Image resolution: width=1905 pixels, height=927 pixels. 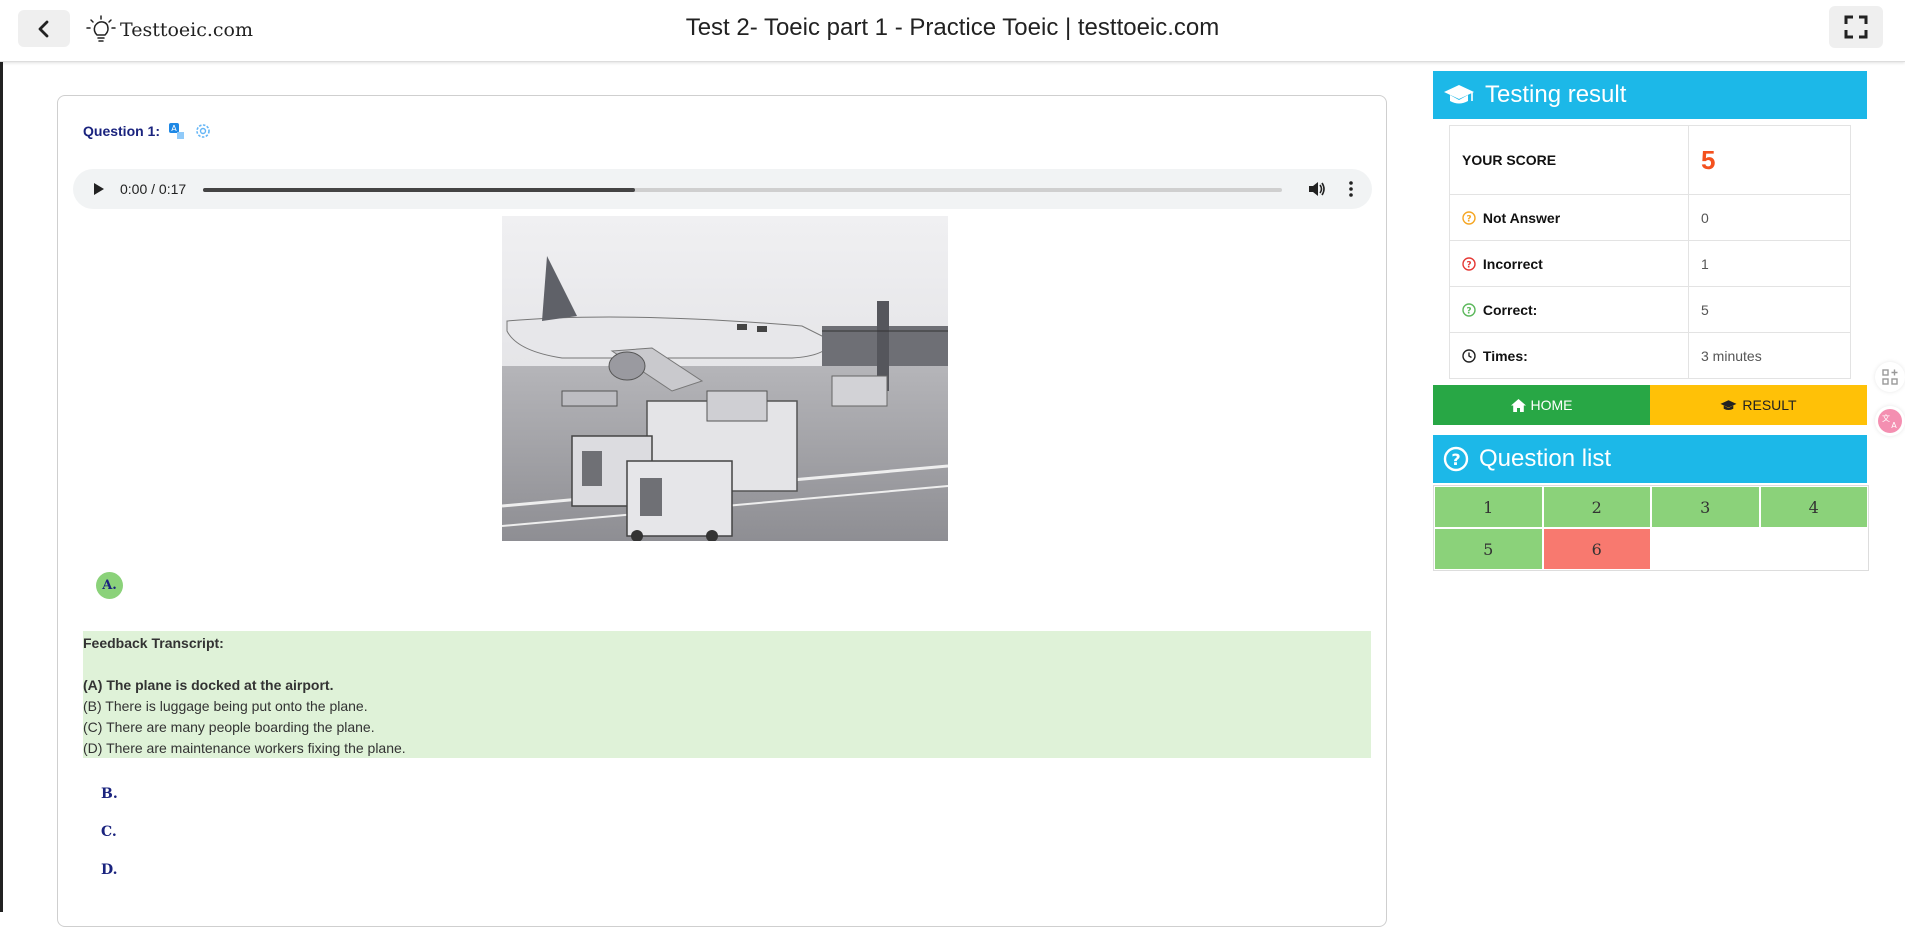 What do you see at coordinates (208, 685) in the screenshot?
I see `transcript-line-a: (A) The plane is docked at the airport.` at bounding box center [208, 685].